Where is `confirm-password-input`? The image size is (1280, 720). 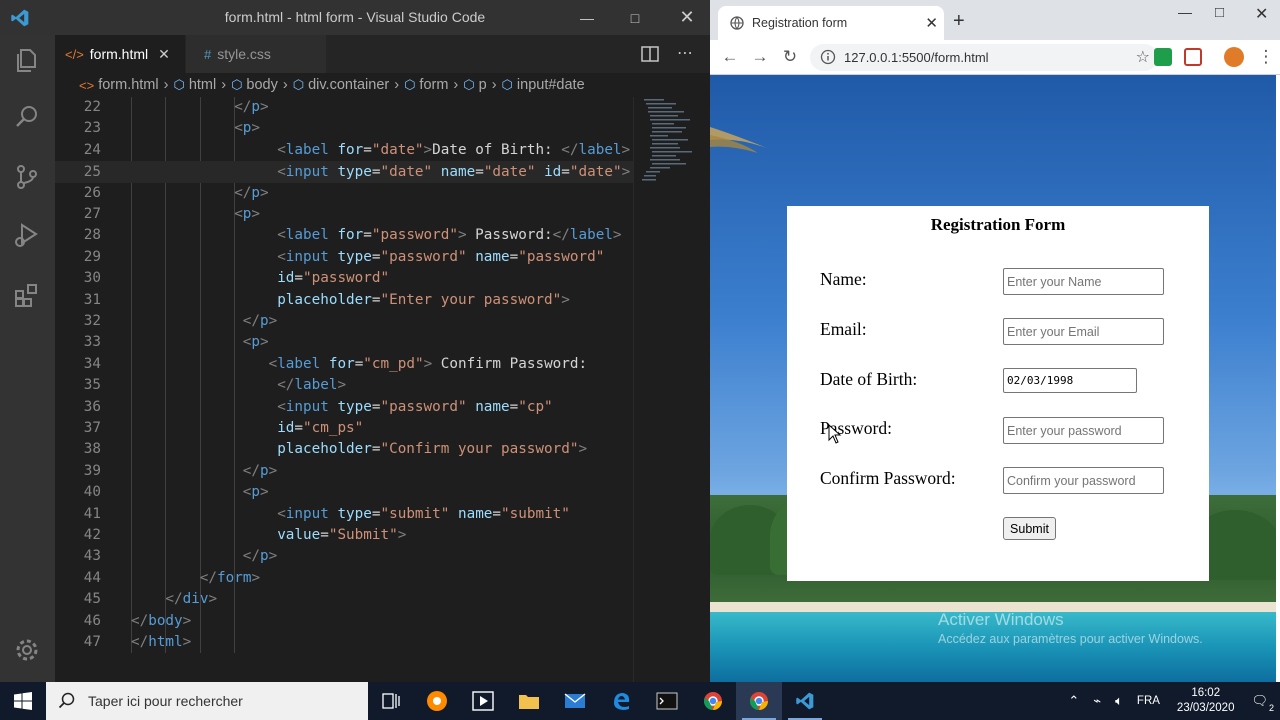
confirm-password-input is located at coordinates (1083, 480).